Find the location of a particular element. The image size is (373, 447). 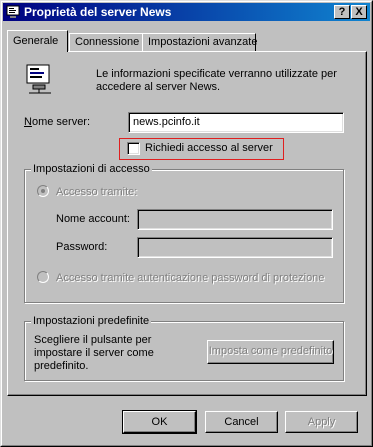

server-name-input: news.pcinfo.it is located at coordinates (236, 122).